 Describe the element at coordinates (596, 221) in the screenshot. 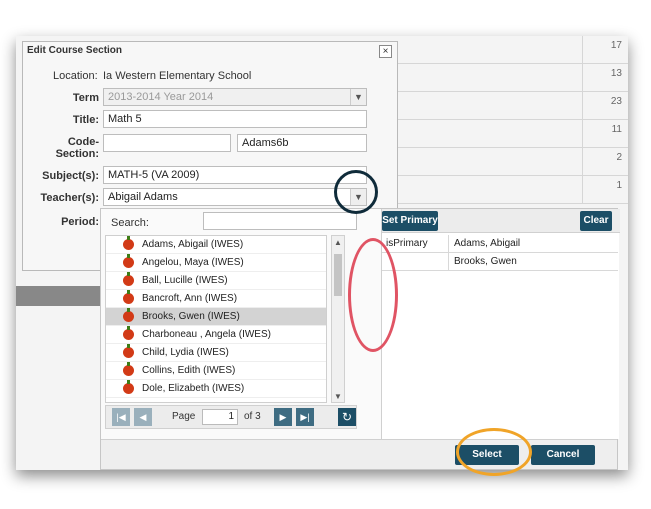

I see `clear-button: Clear` at that location.